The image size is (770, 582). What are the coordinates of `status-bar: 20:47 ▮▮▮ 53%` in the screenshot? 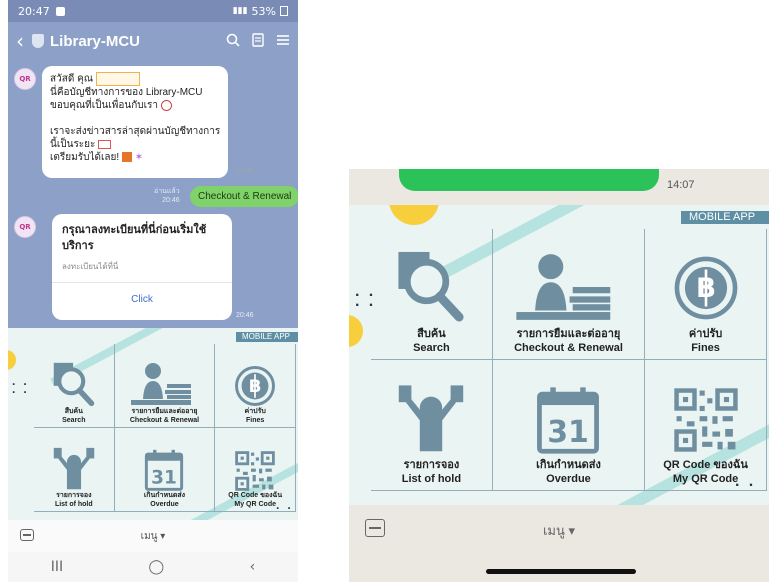 It's located at (153, 11).